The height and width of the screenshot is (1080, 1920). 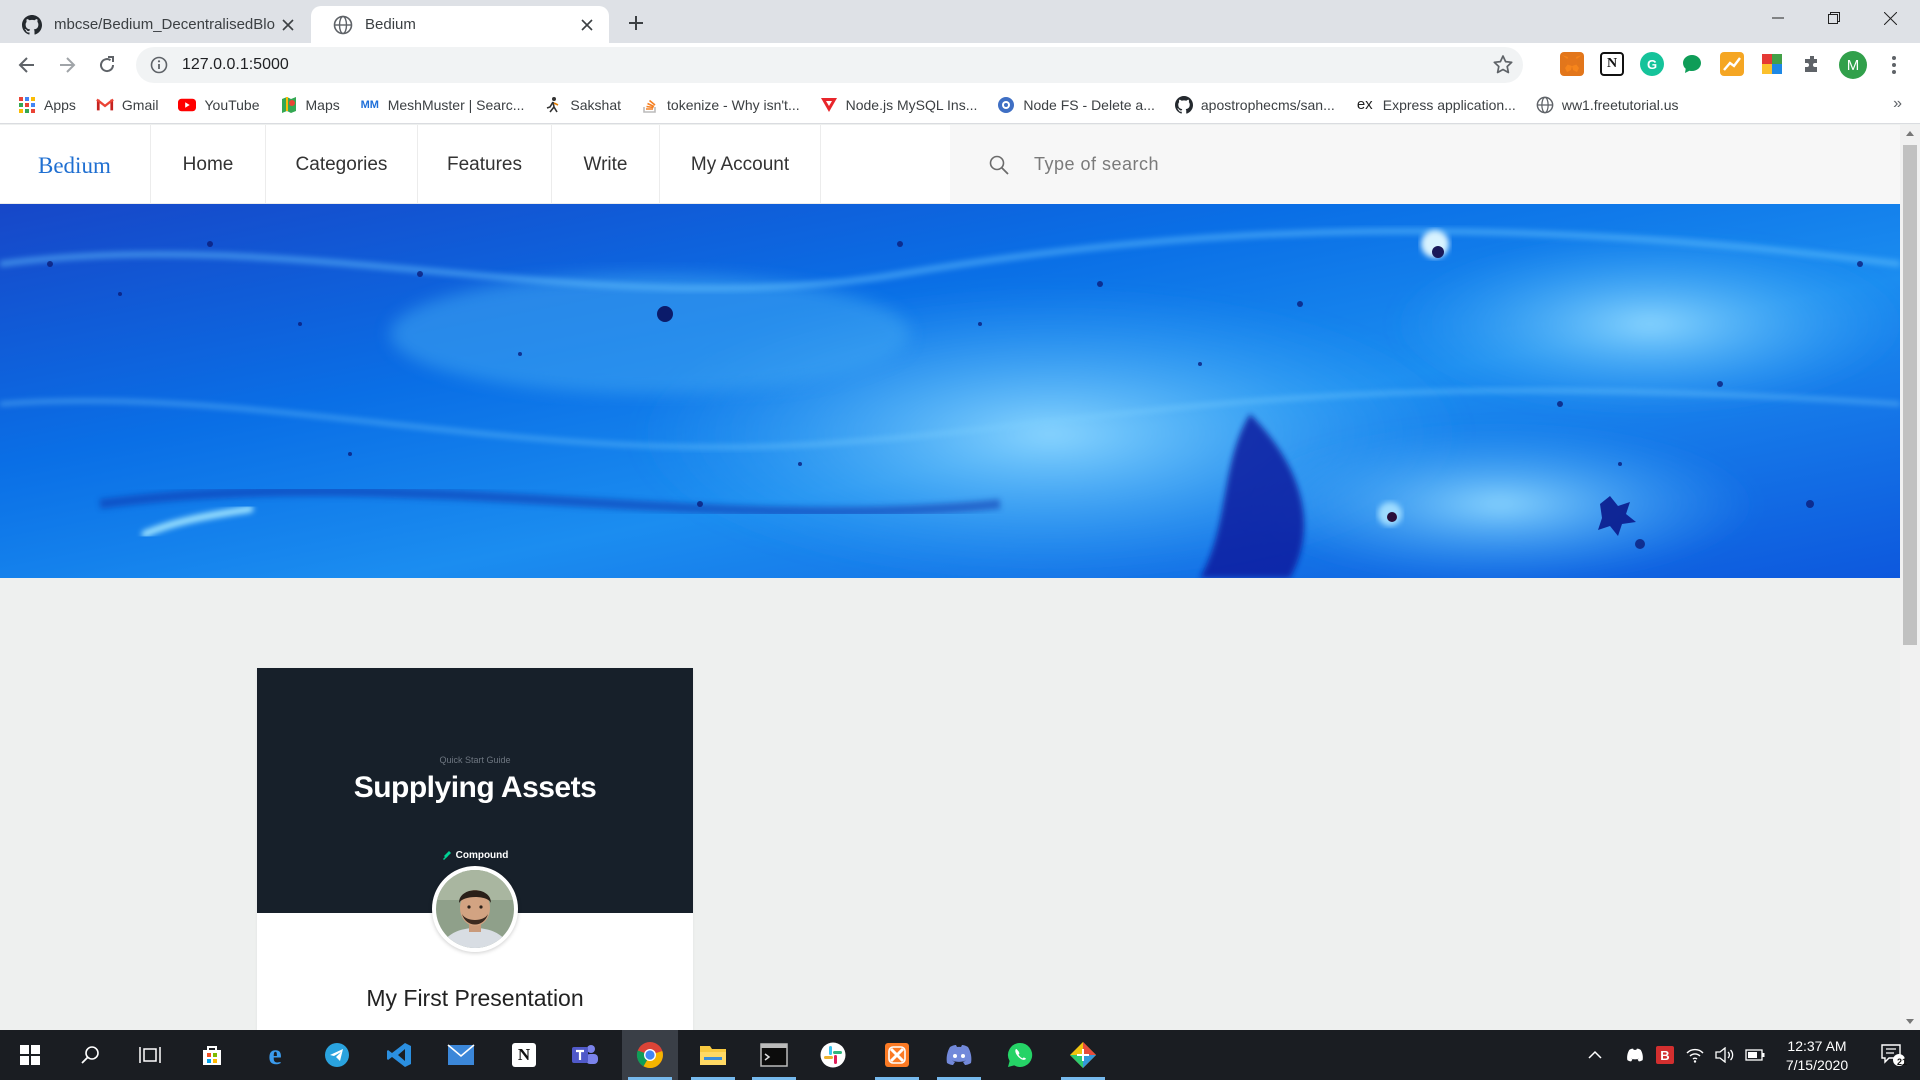 I want to click on author-avatar, so click(x=475, y=909).